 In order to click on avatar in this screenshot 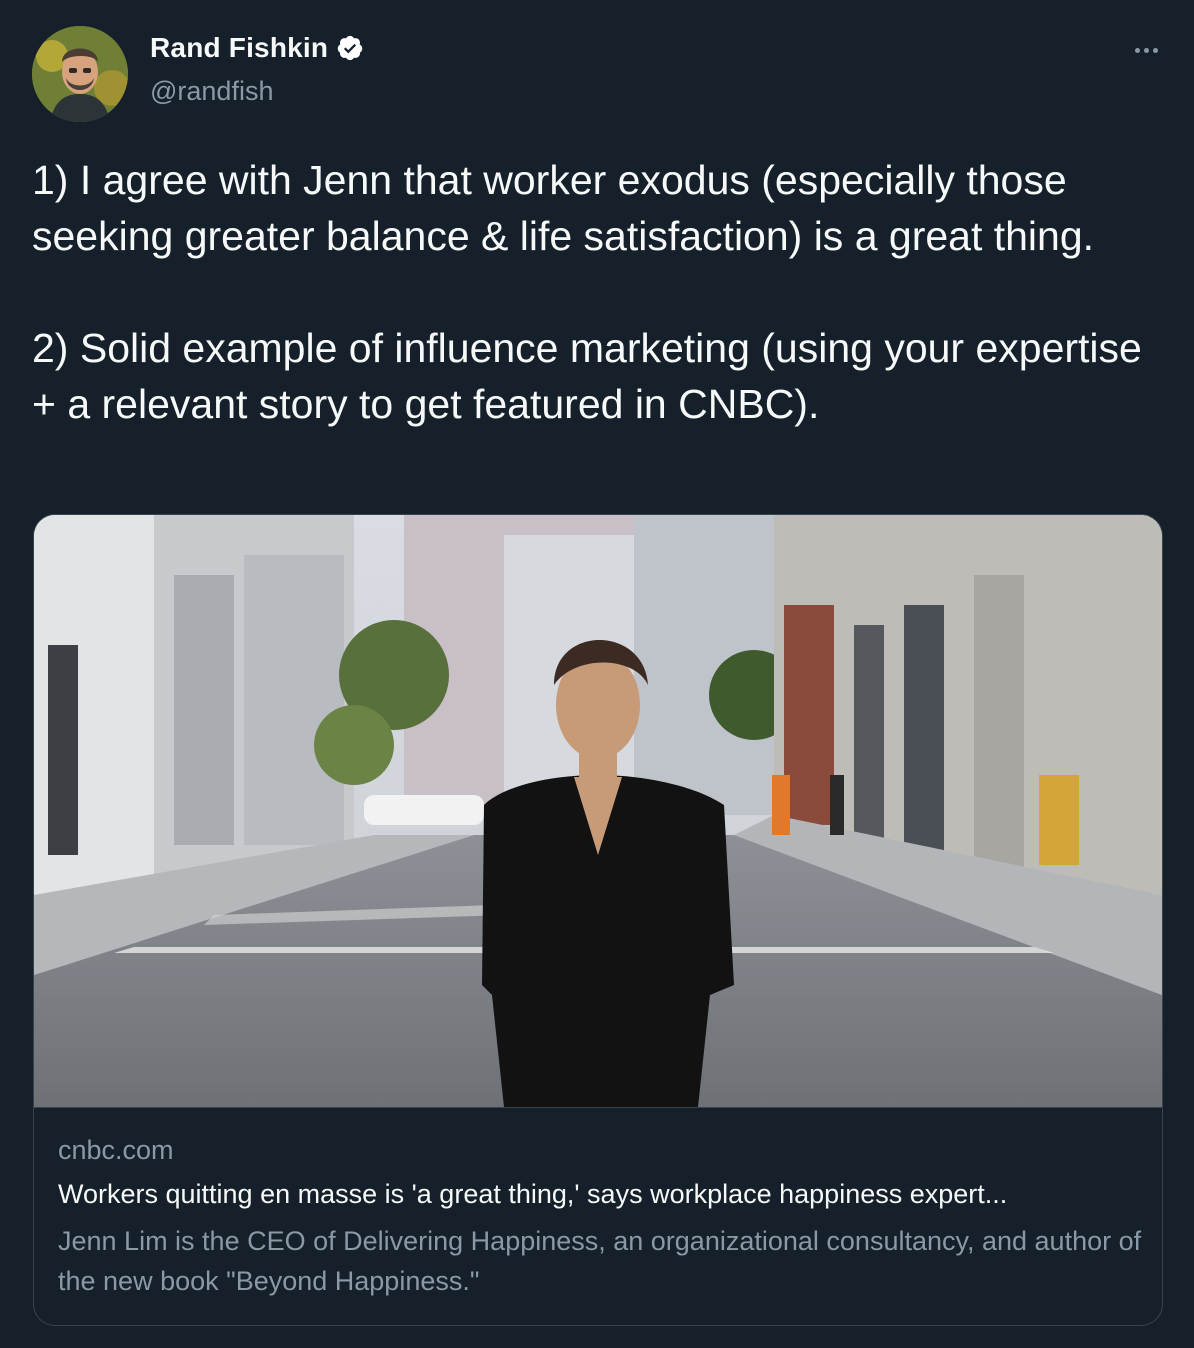, I will do `click(80, 74)`.